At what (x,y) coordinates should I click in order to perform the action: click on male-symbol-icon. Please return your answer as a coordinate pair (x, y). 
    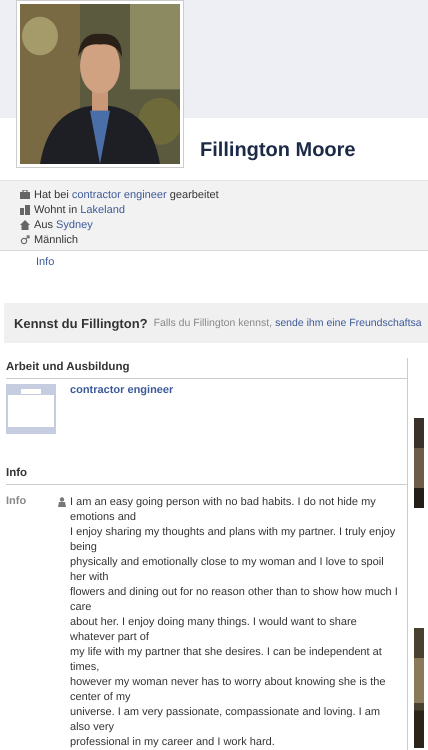
    Looking at the image, I should click on (25, 239).